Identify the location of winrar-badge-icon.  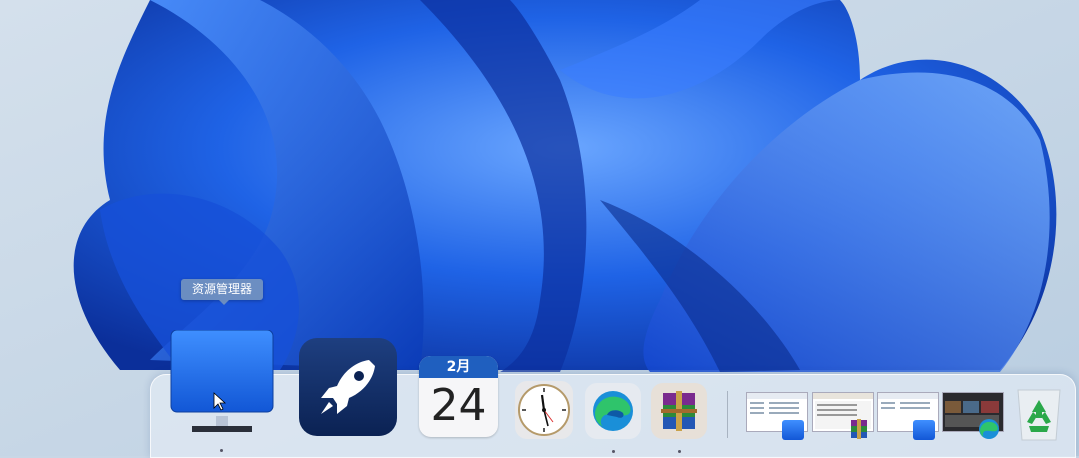
(859, 429).